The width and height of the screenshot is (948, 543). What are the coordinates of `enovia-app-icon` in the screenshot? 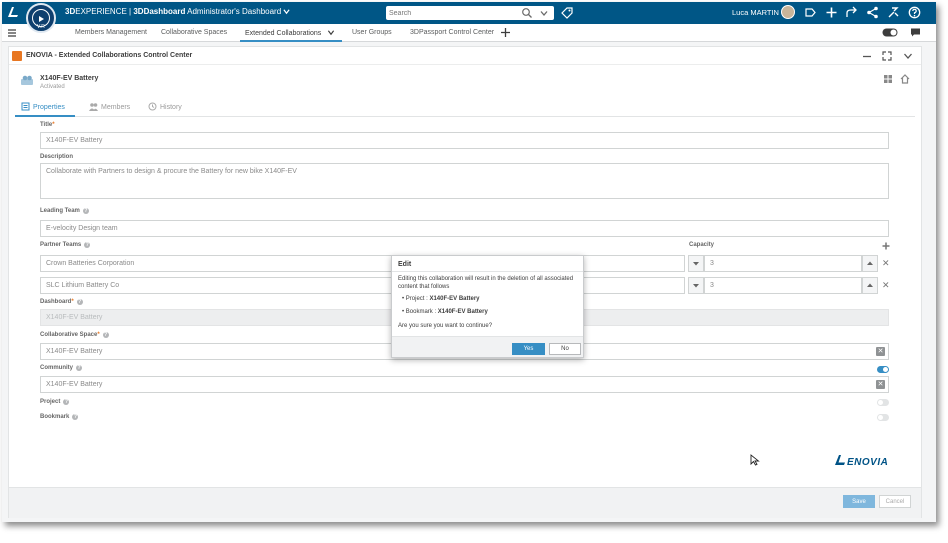 It's located at (17, 56).